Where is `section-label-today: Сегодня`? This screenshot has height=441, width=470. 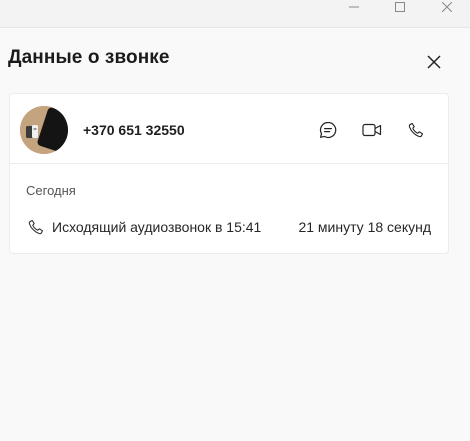
section-label-today: Сегодня is located at coordinates (51, 190).